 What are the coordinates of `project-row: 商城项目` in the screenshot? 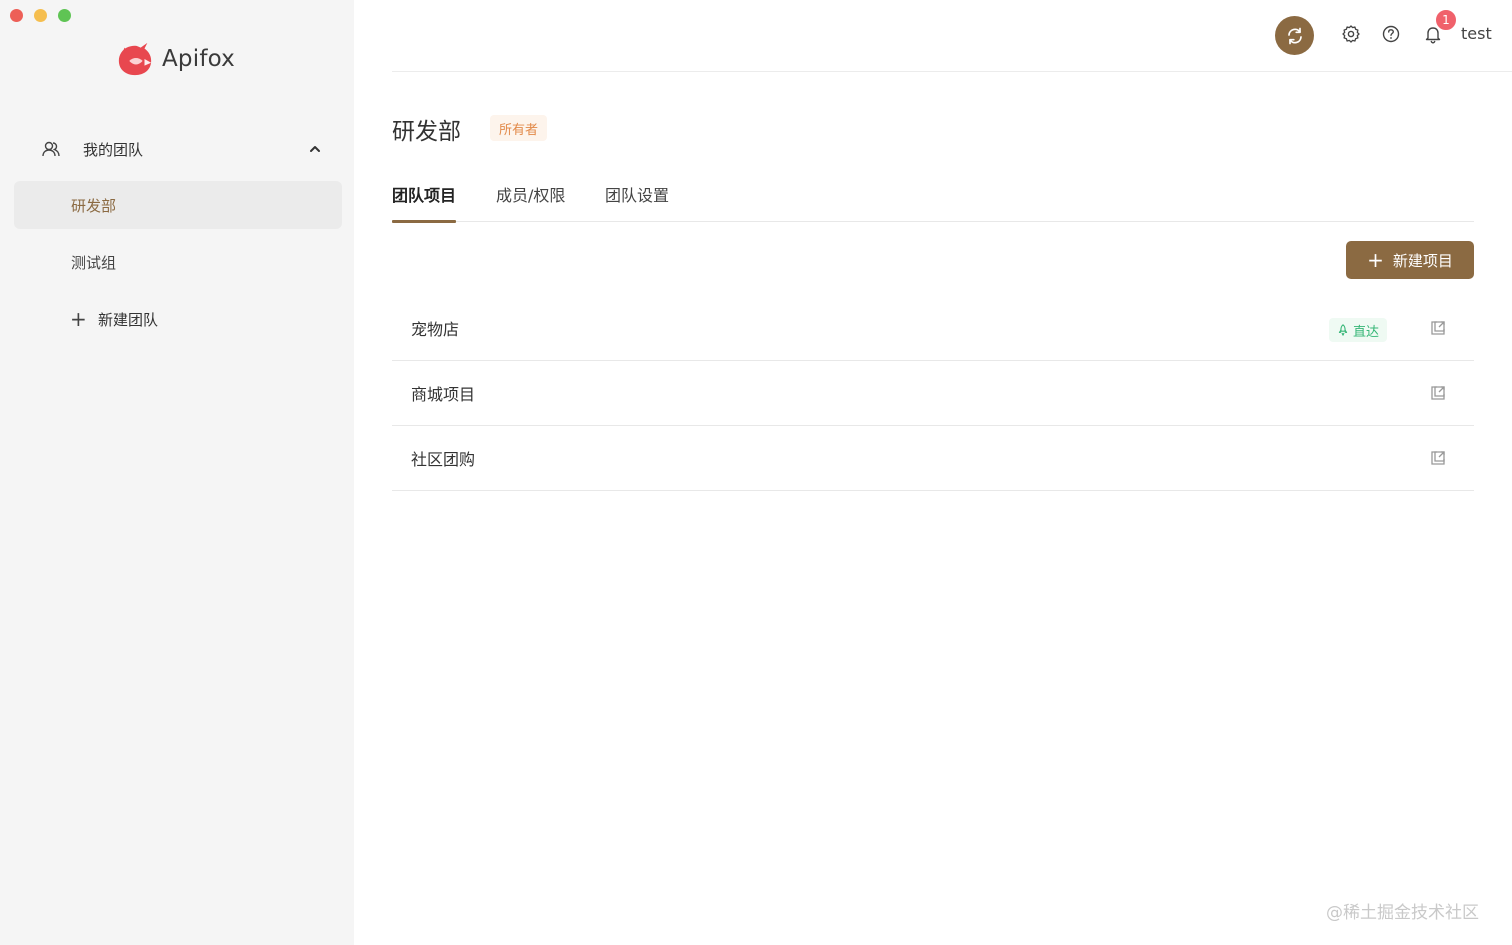 It's located at (933, 393).